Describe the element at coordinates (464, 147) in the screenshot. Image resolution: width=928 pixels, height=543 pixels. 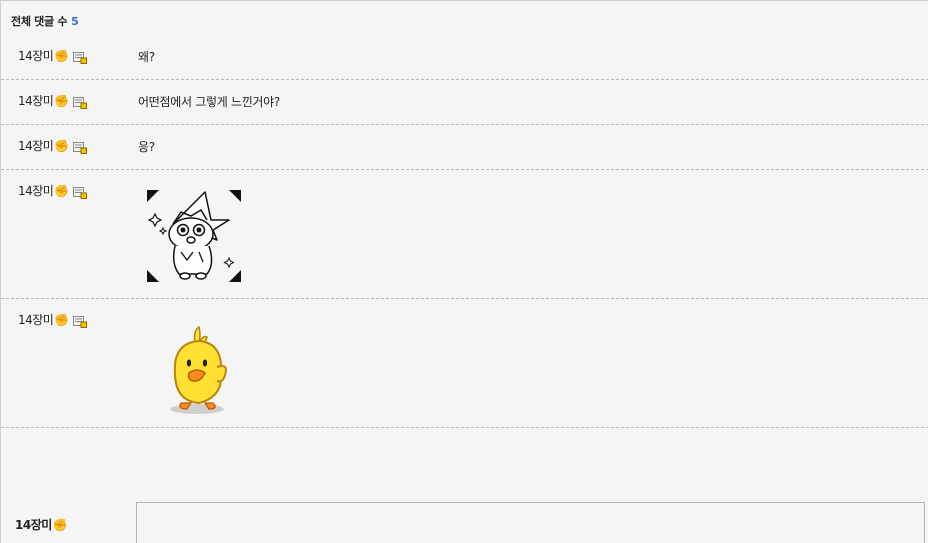
I see `comment-row: 14장미 ✊ 응?` at that location.